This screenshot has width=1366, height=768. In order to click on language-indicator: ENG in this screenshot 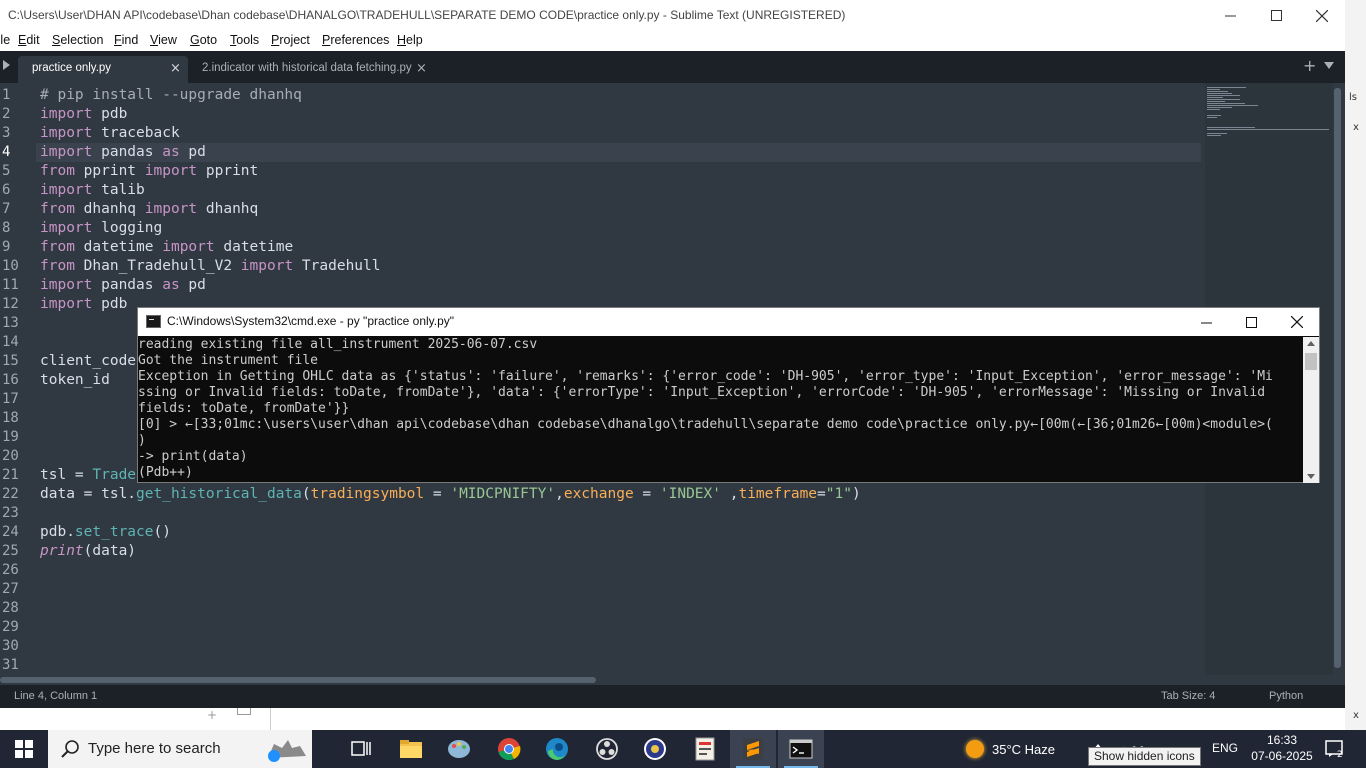, I will do `click(1225, 748)`.